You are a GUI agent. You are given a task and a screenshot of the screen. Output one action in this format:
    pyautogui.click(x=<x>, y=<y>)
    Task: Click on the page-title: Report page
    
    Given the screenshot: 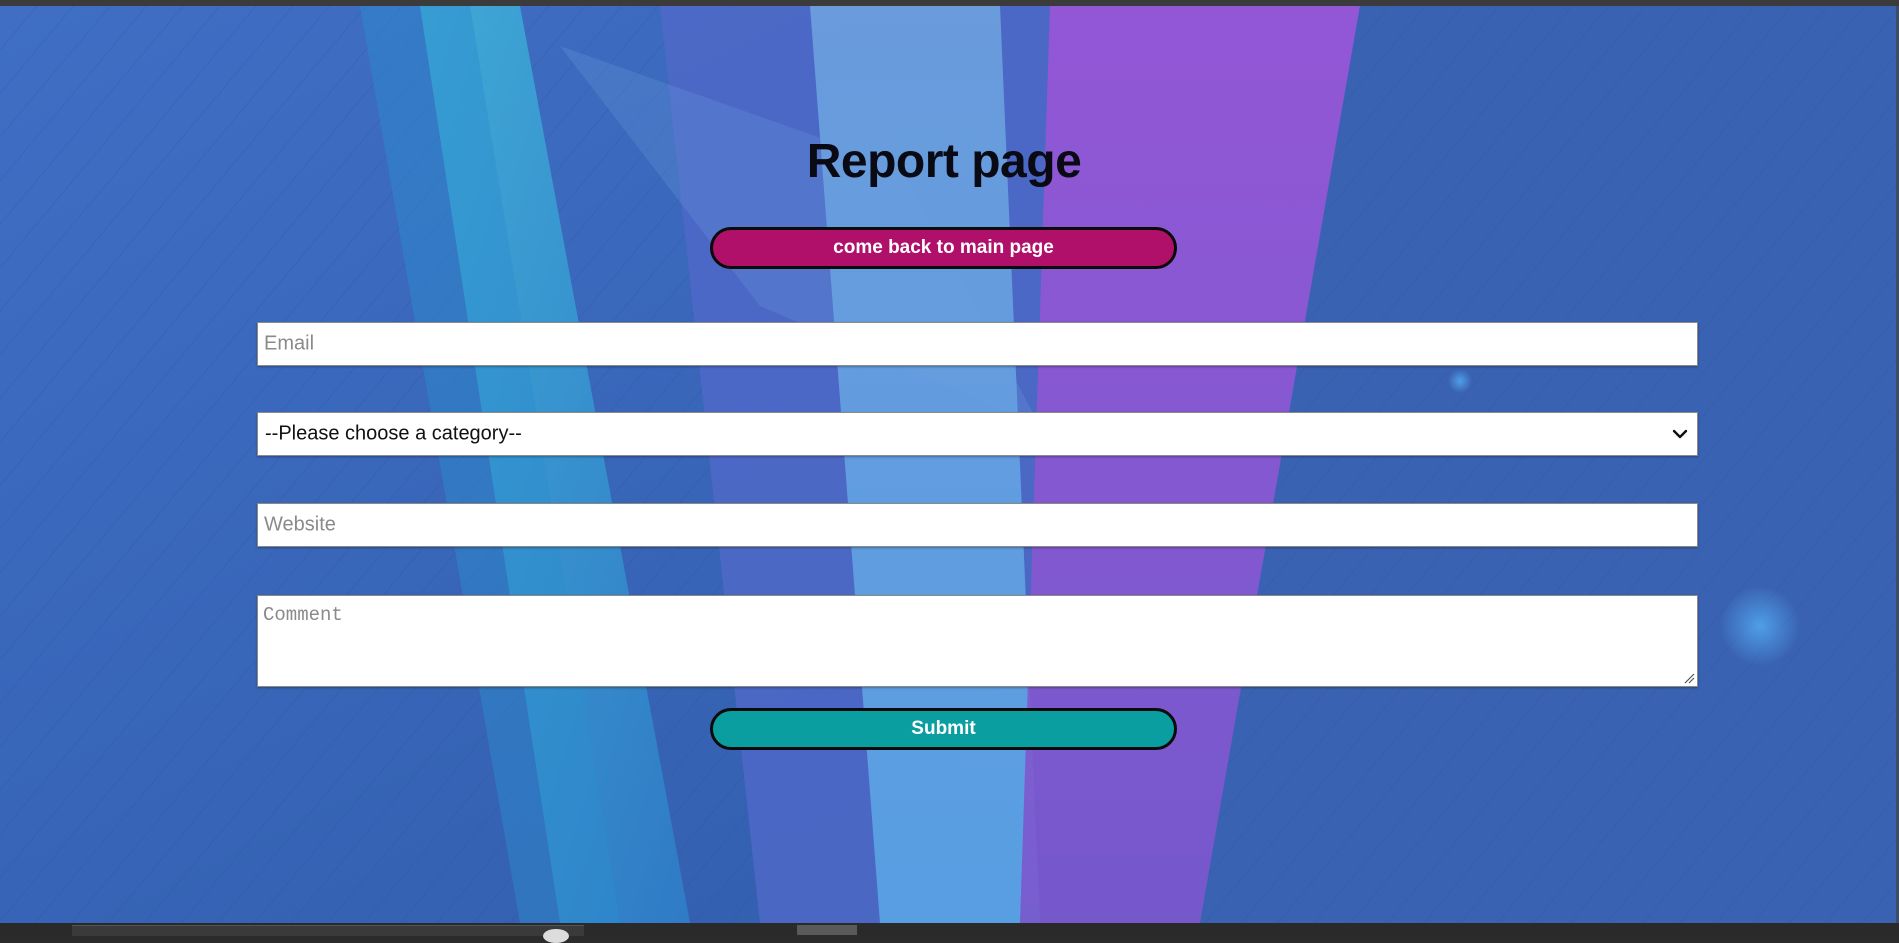 What is the action you would take?
    pyautogui.click(x=944, y=161)
    